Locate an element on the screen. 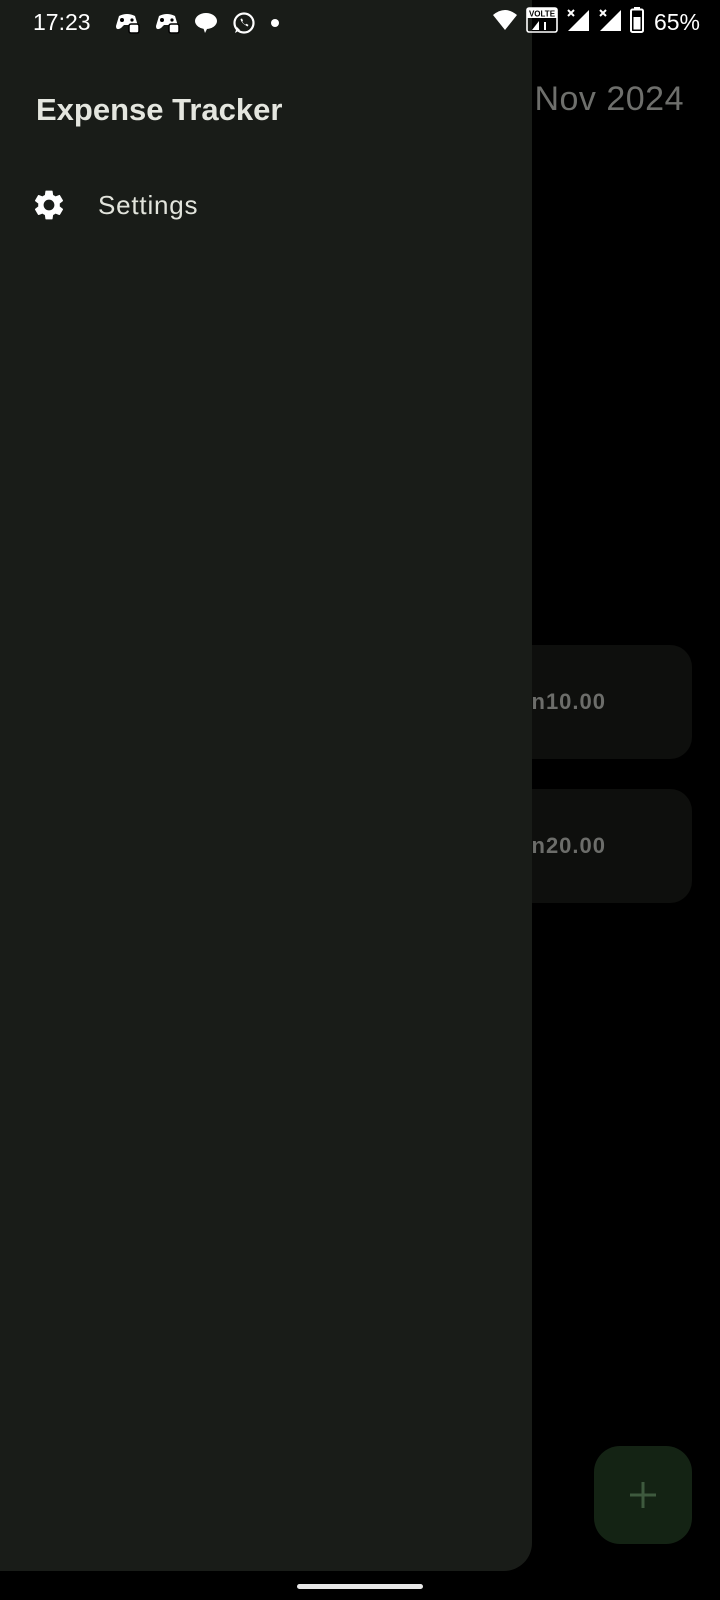 The height and width of the screenshot is (1600, 720). gesture-bar is located at coordinates (360, 1586).